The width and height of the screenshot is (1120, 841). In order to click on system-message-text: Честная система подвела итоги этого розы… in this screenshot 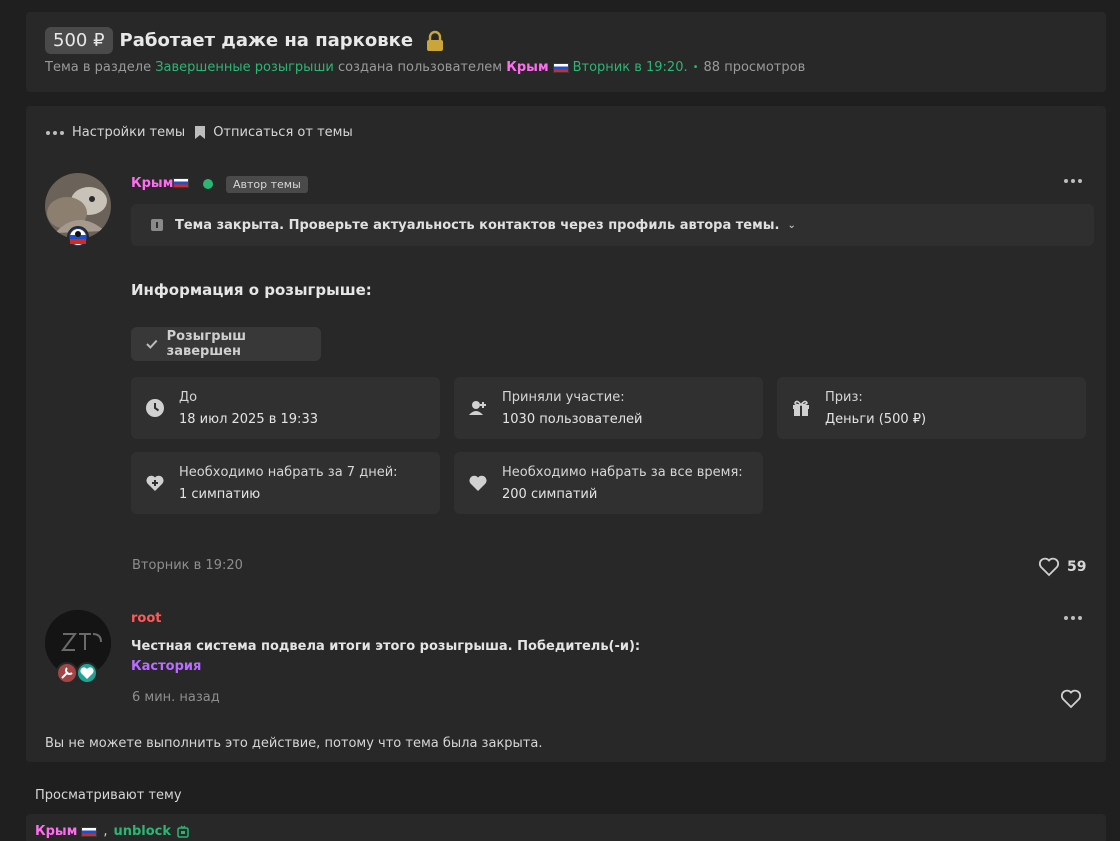, I will do `click(386, 646)`.